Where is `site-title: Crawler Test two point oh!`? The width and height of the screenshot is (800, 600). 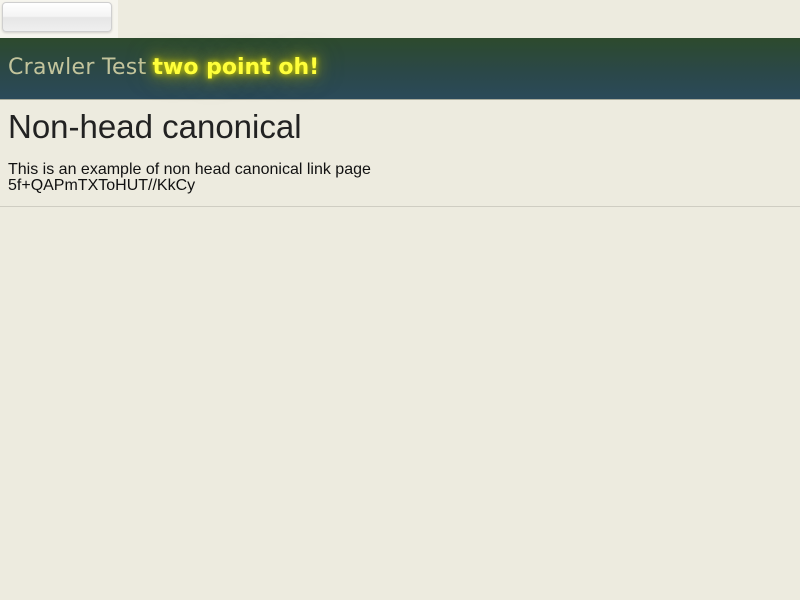
site-title: Crawler Test two point oh! is located at coordinates (163, 68).